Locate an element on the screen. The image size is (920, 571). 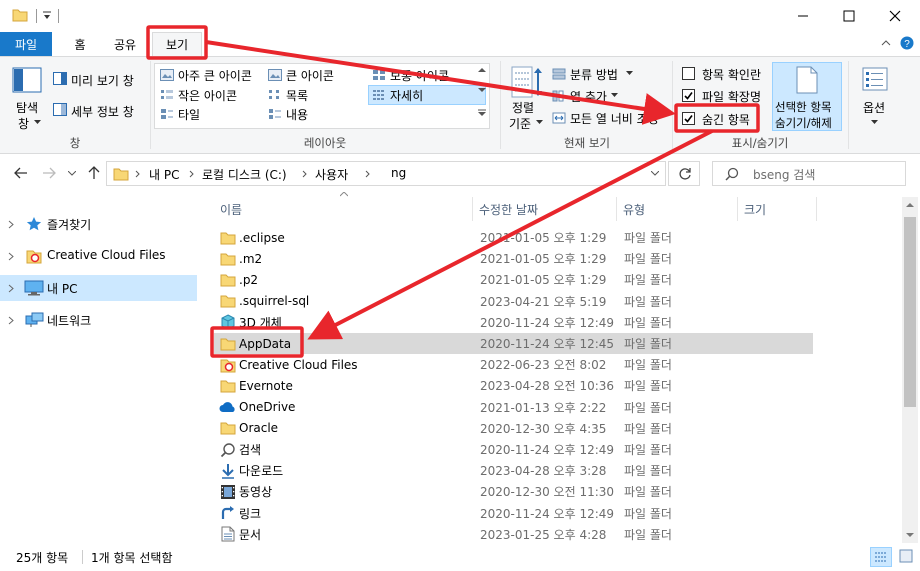
column-header-name: 이름 is located at coordinates (343, 209).